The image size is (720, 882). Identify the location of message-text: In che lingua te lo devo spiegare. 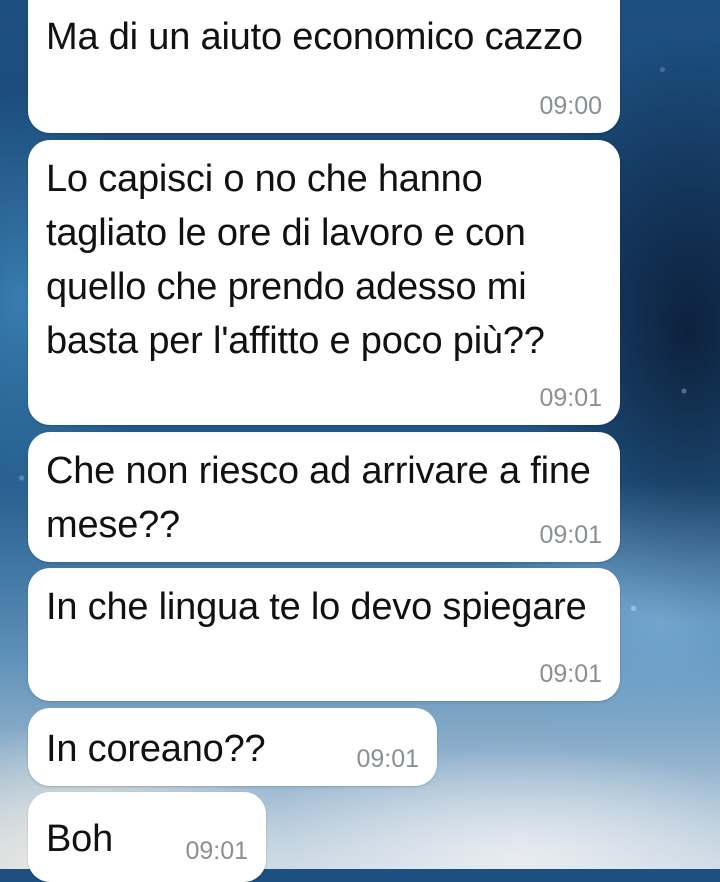
(316, 607).